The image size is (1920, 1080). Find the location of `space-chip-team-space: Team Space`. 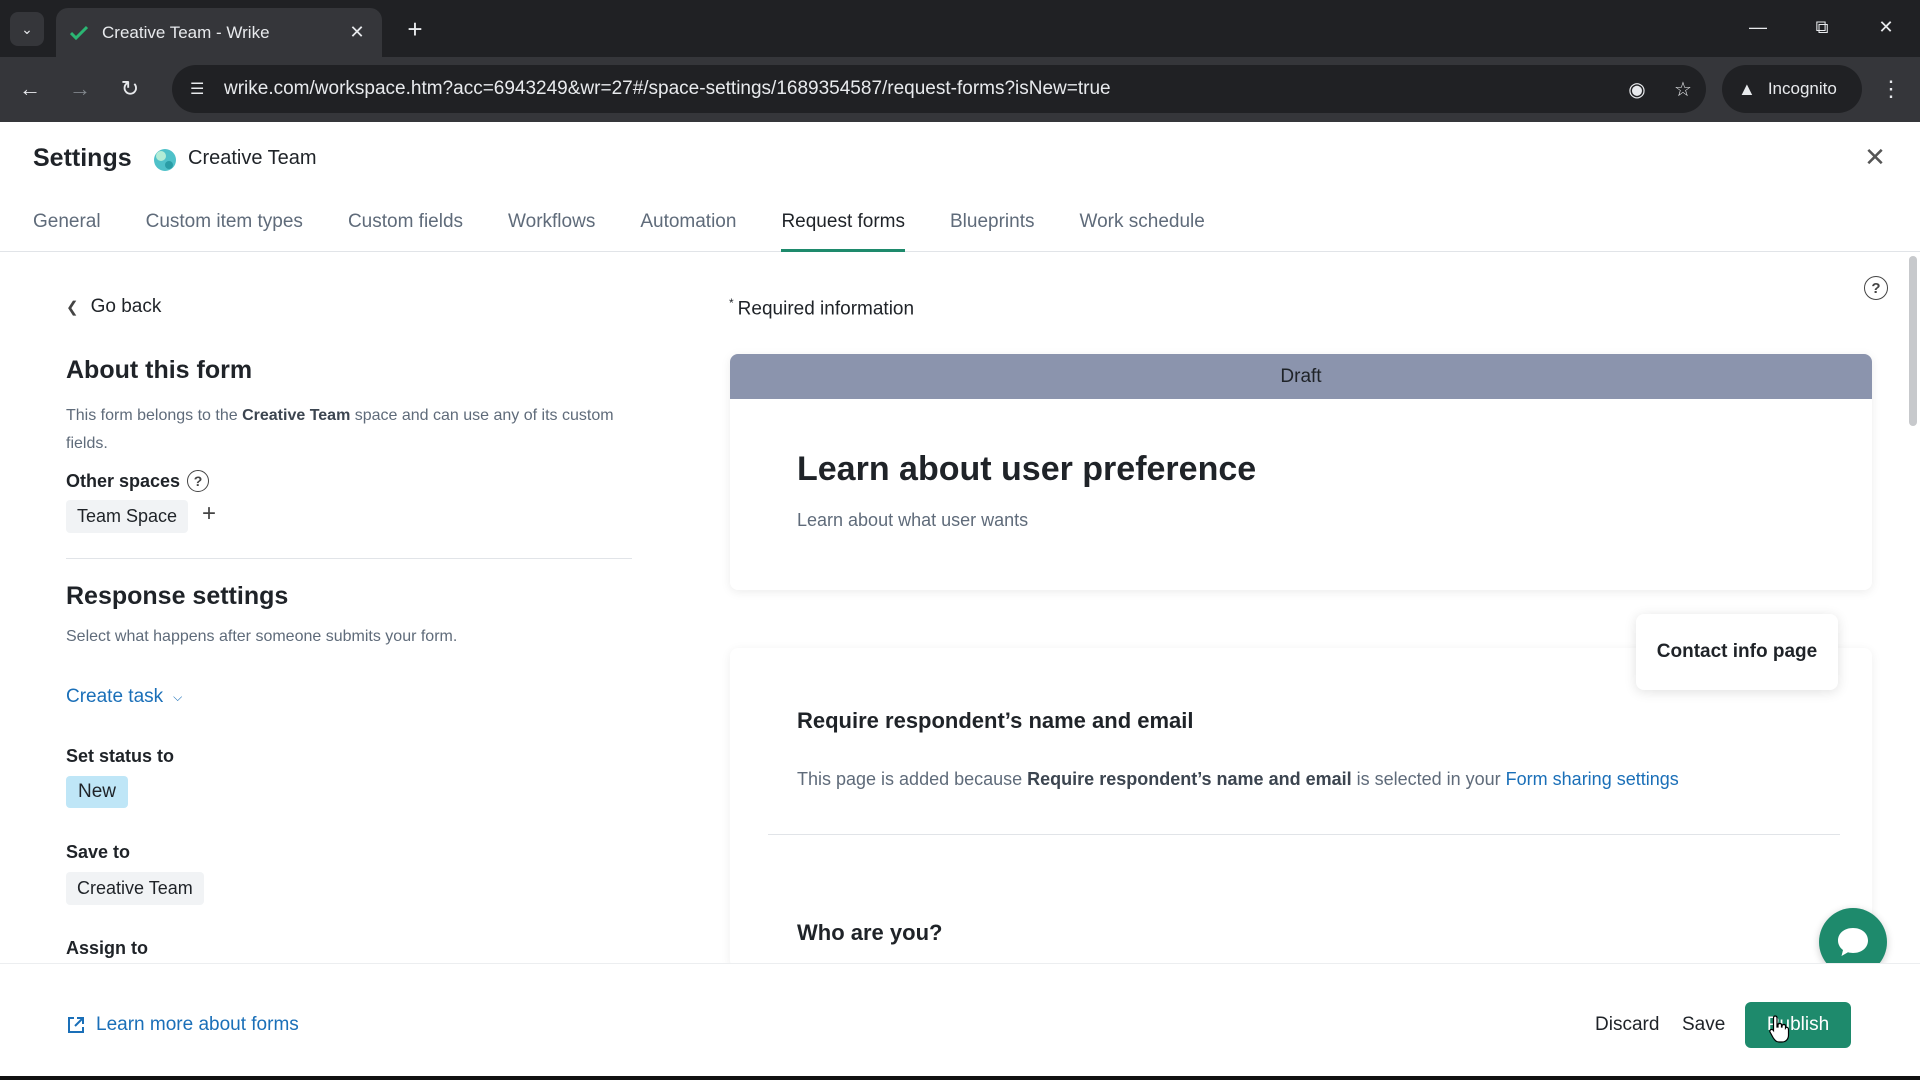

space-chip-team-space: Team Space is located at coordinates (127, 516).